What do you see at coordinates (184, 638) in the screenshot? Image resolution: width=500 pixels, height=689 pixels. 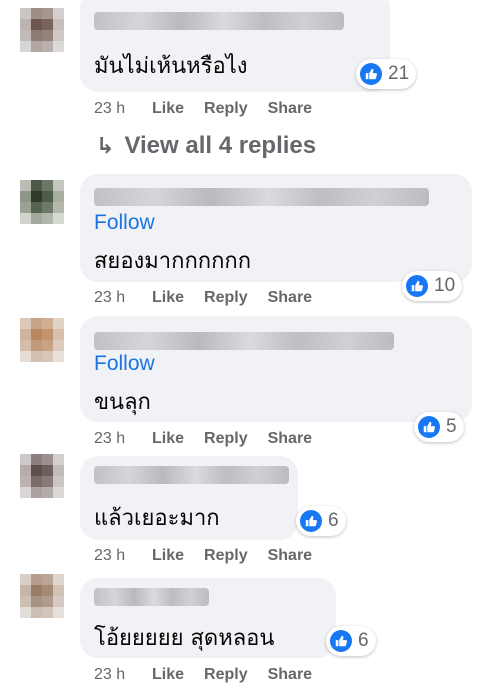 I see `comment-text: โอ้ยยยยย สุดหลอน` at bounding box center [184, 638].